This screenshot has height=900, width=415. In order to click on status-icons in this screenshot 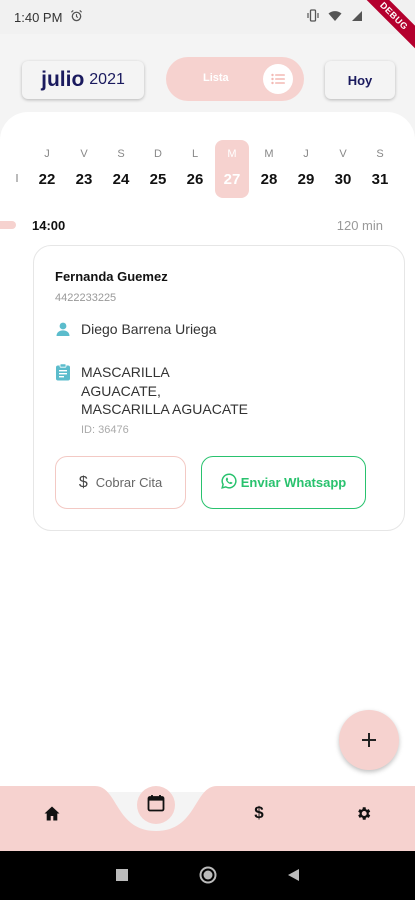, I will do `click(335, 17)`.